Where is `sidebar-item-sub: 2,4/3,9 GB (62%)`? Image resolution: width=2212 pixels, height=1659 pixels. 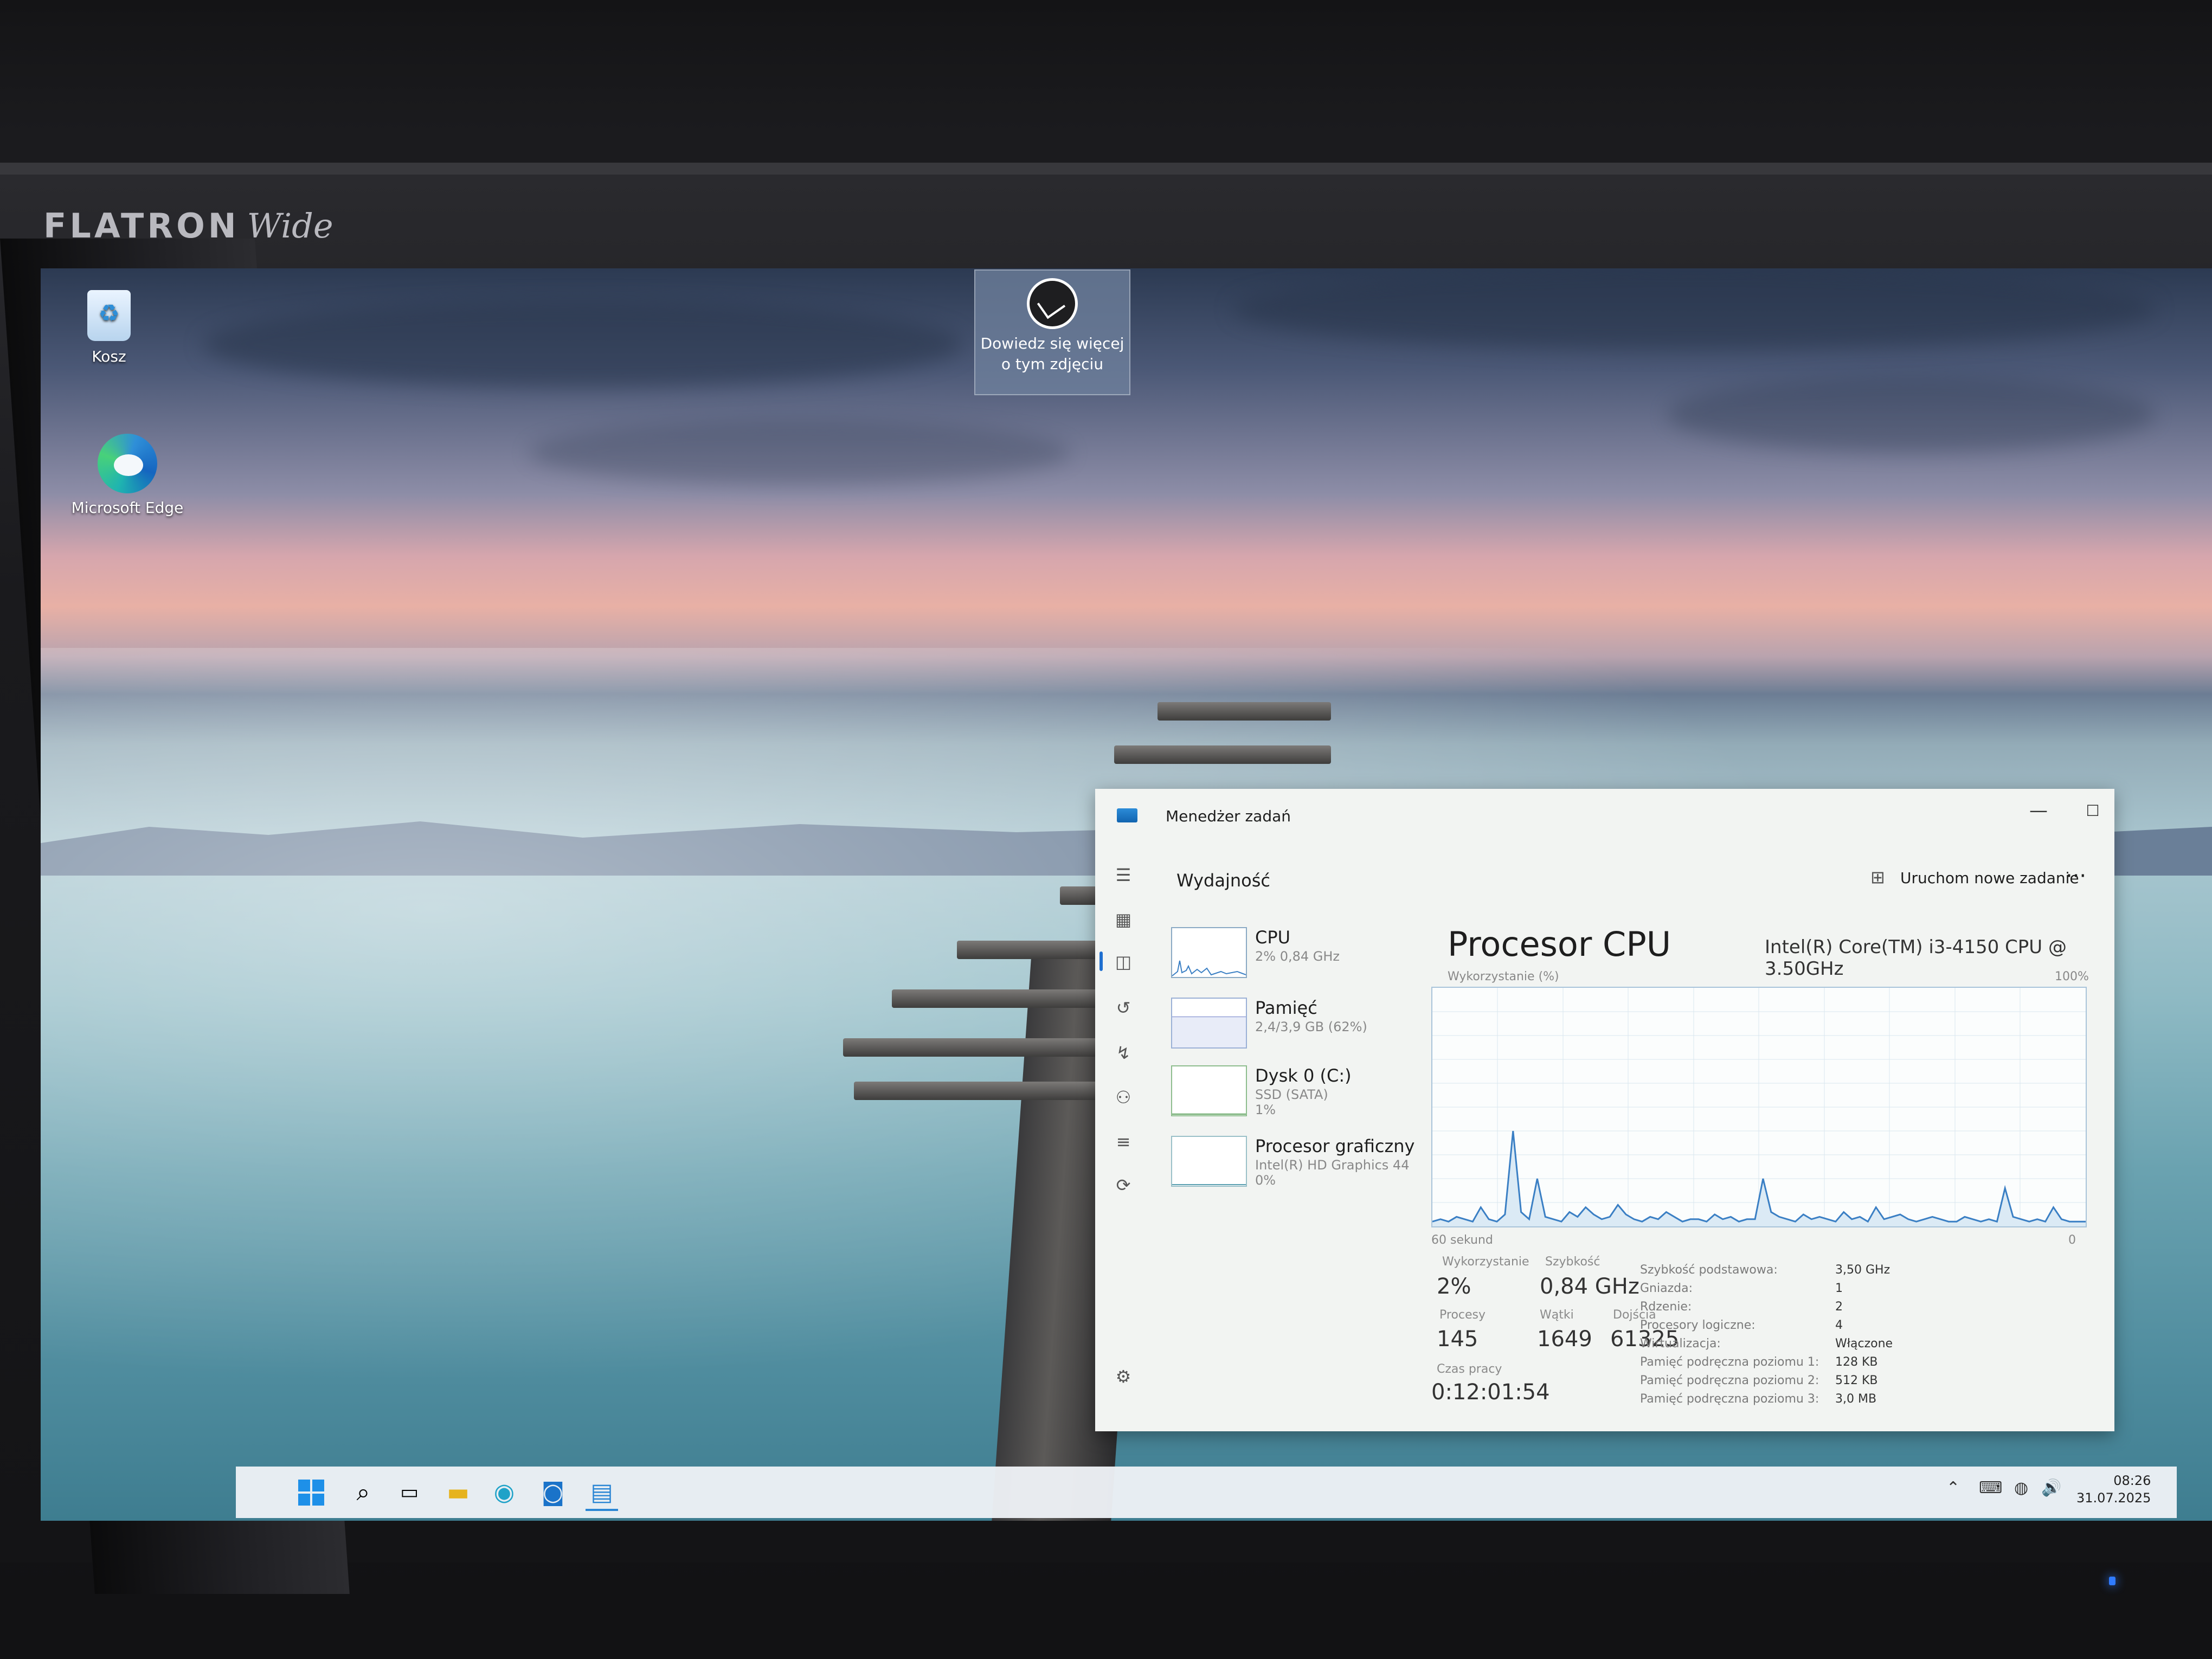
sidebar-item-sub: 2,4/3,9 GB (62%) is located at coordinates (1311, 1026).